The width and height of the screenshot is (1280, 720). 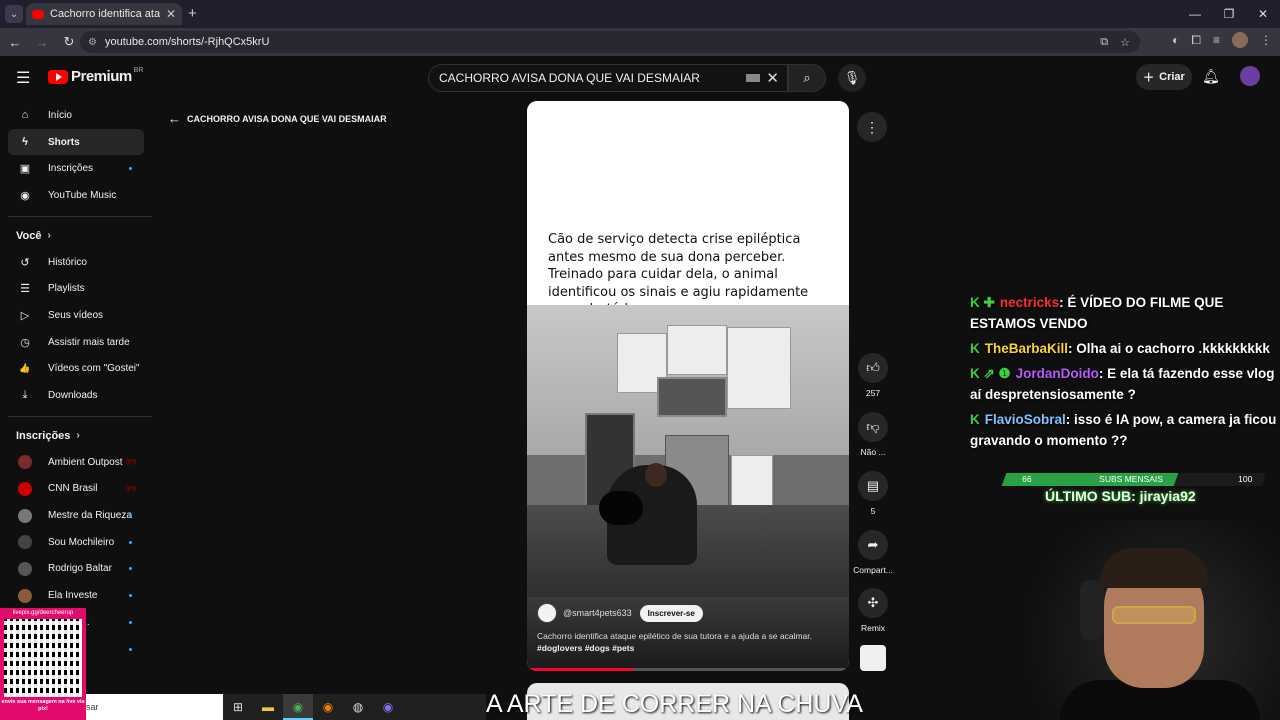 I want to click on remix-label: Remix, so click(x=873, y=628).